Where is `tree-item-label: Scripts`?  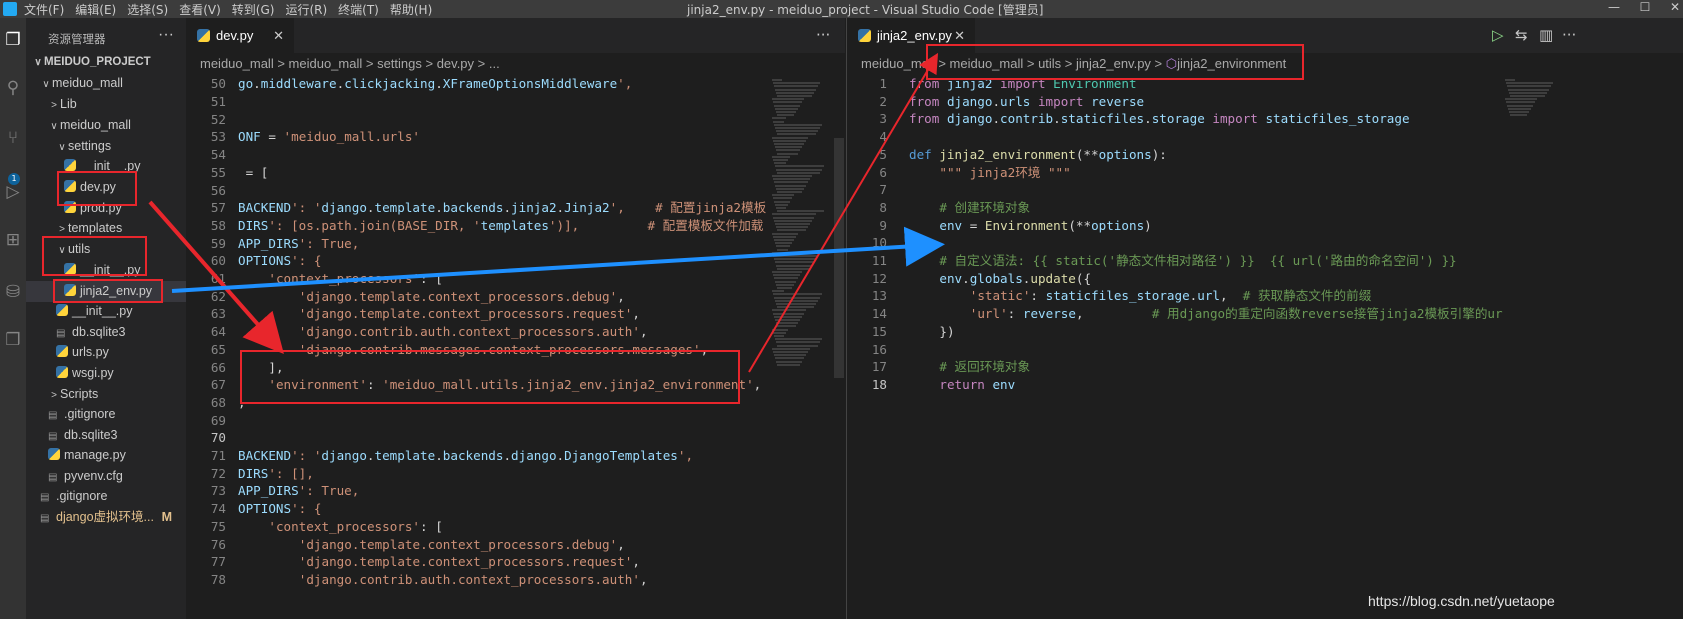
tree-item-label: Scripts is located at coordinates (79, 394).